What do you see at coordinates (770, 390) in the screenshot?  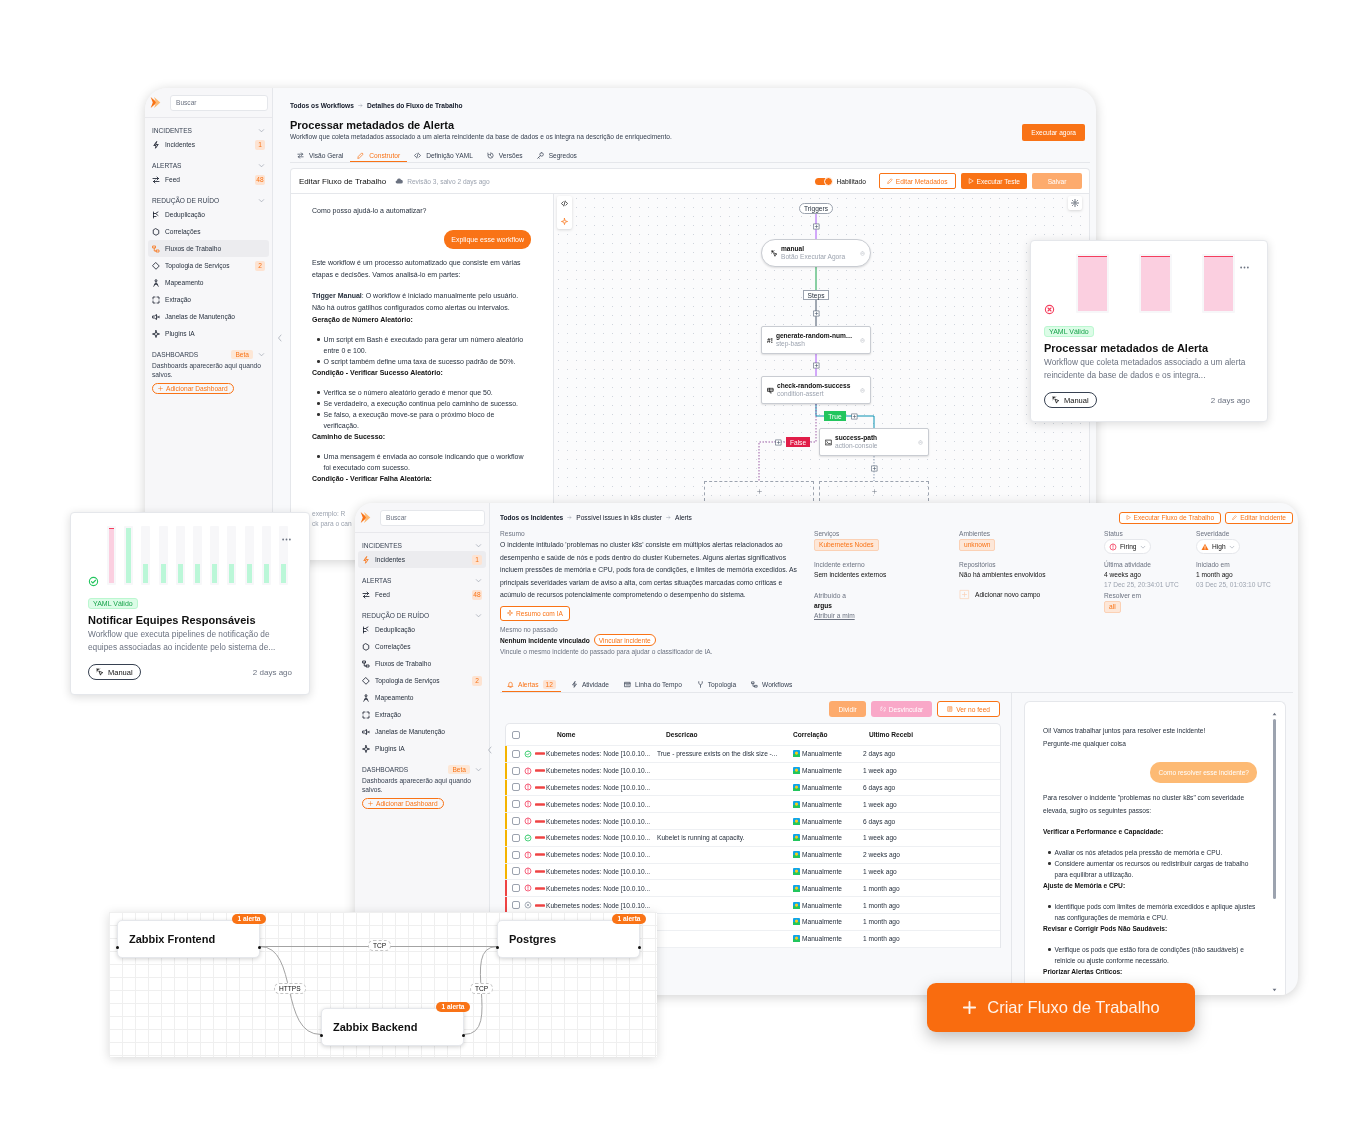 I see `table-icon` at bounding box center [770, 390].